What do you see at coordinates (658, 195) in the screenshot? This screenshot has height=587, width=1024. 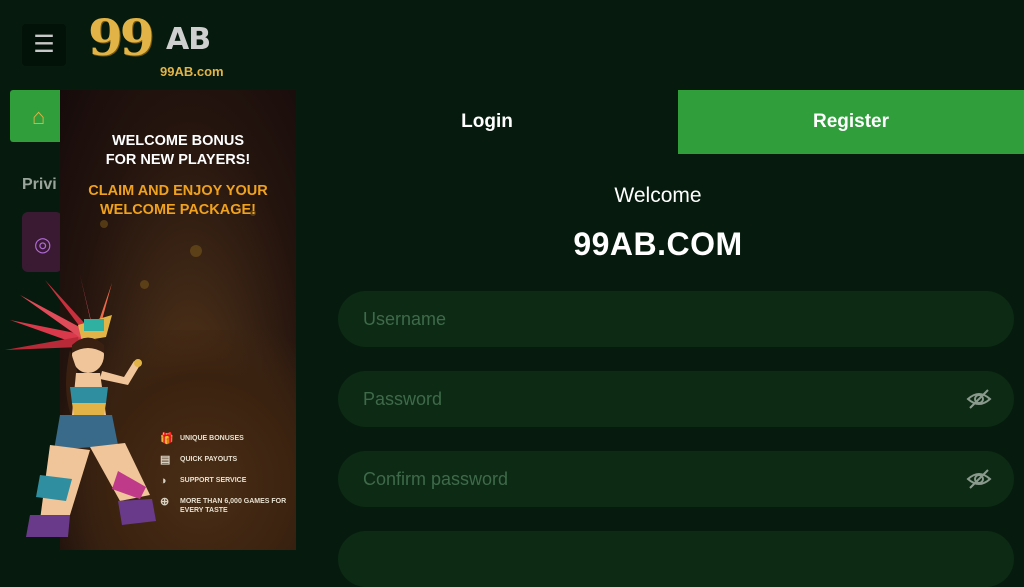 I see `welcome-text: Welcome` at bounding box center [658, 195].